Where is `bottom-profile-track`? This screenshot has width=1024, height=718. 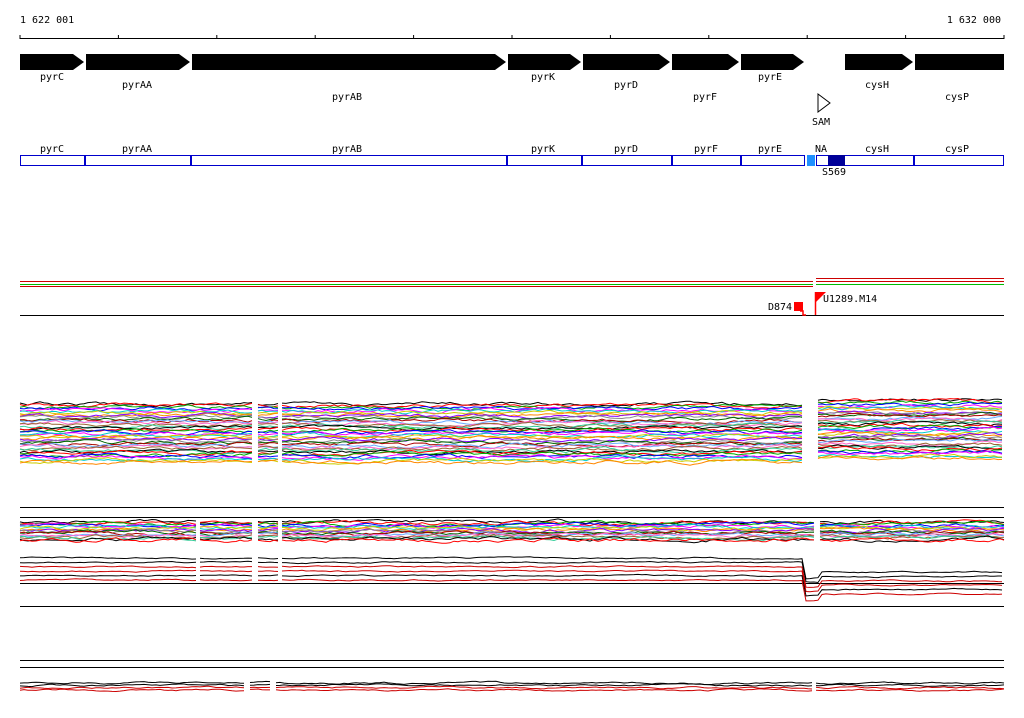
bottom-profile-track is located at coordinates (512, 676).